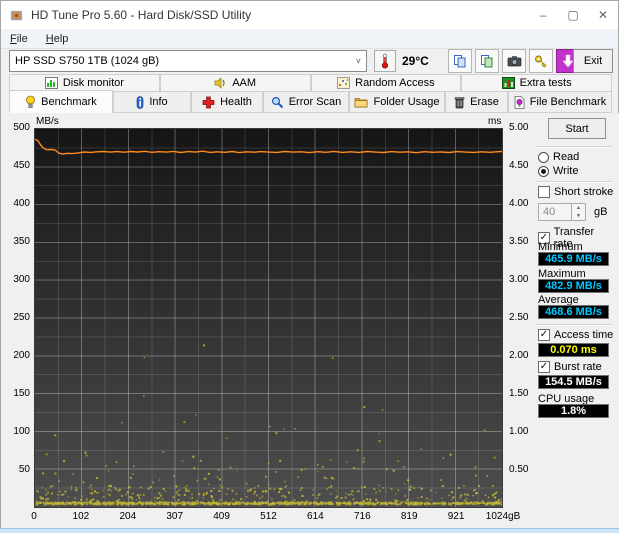 Image resolution: width=619 pixels, height=533 pixels. I want to click on x-axis-tick: 204, so click(128, 516).